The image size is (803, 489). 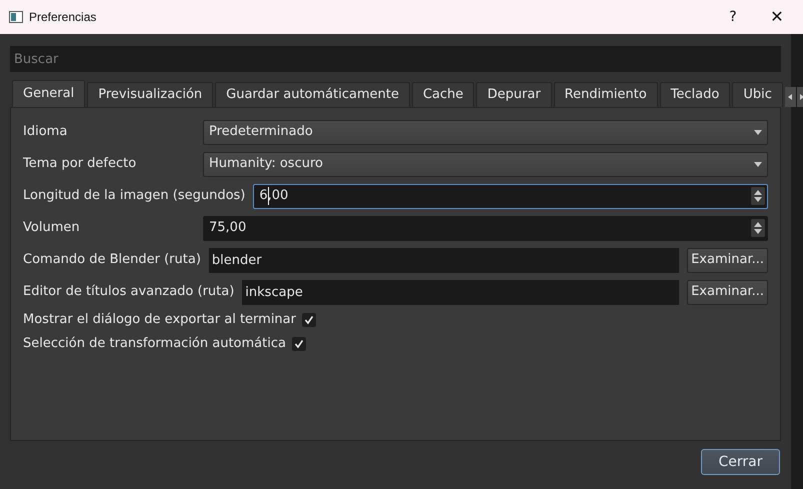 What do you see at coordinates (443, 94) in the screenshot?
I see `tab: Cache` at bounding box center [443, 94].